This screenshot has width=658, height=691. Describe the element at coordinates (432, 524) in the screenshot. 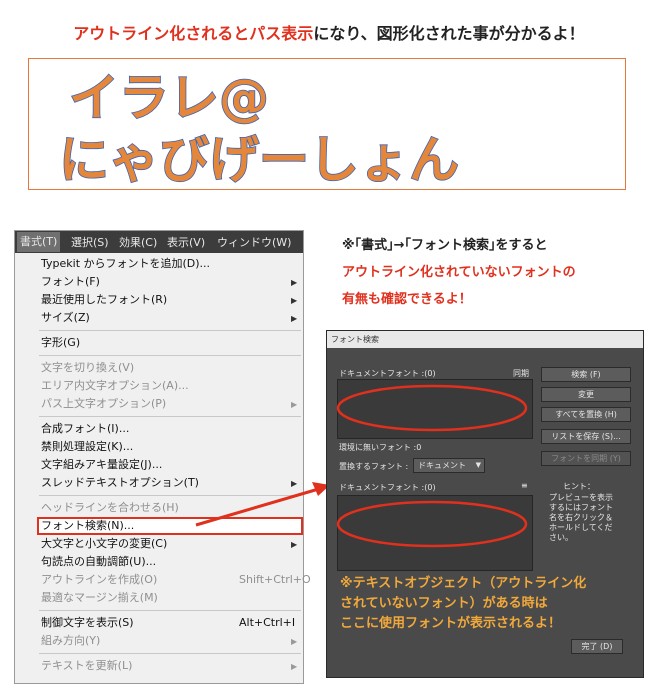

I see `ellipse-replacement-fonts` at that location.